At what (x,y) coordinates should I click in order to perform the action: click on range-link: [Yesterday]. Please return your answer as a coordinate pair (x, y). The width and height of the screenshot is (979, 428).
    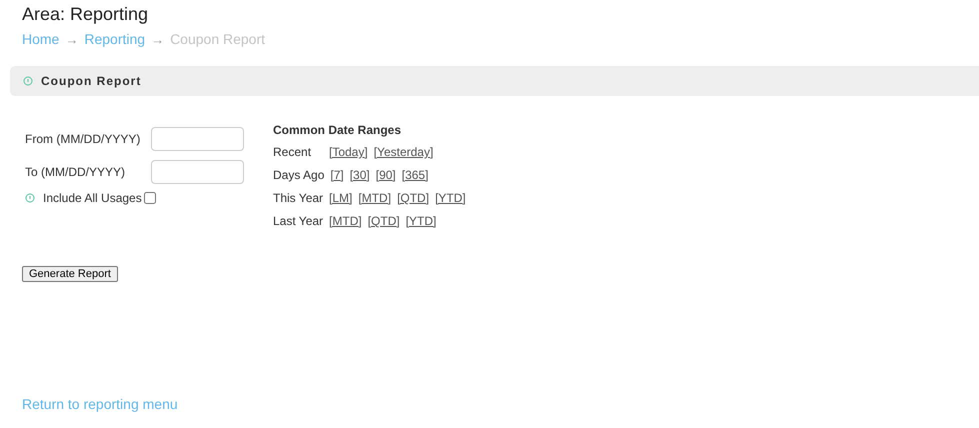
    Looking at the image, I should click on (404, 156).